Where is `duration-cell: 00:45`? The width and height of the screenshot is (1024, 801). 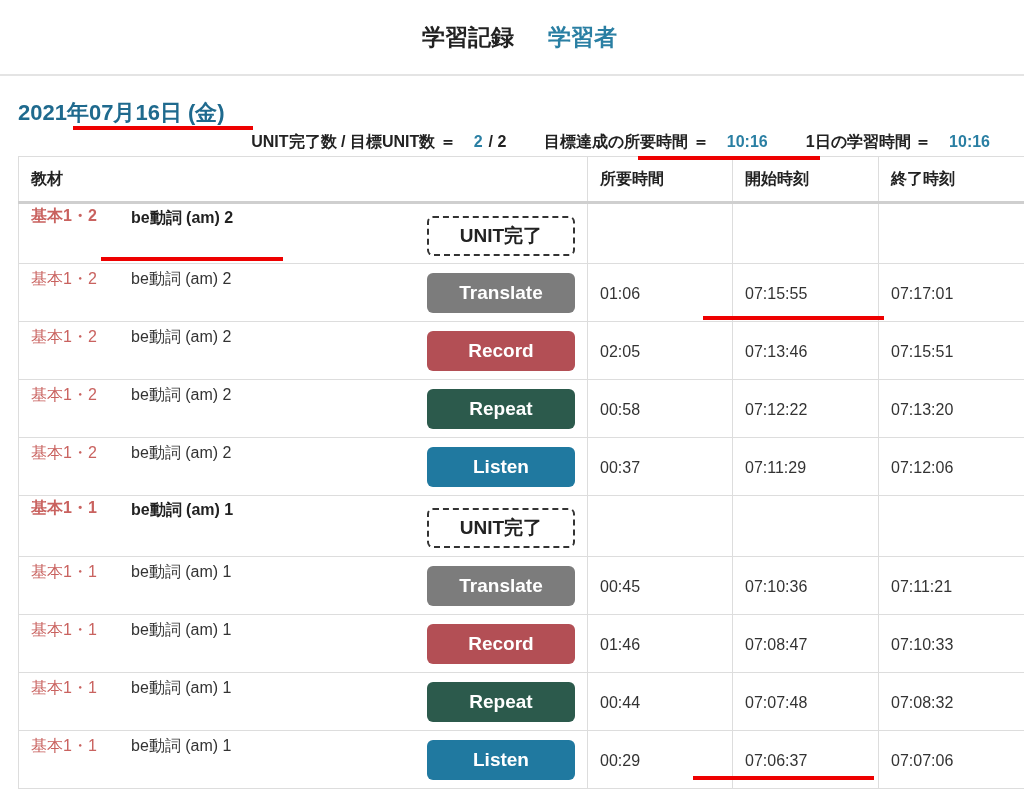
duration-cell: 00:45 is located at coordinates (620, 586).